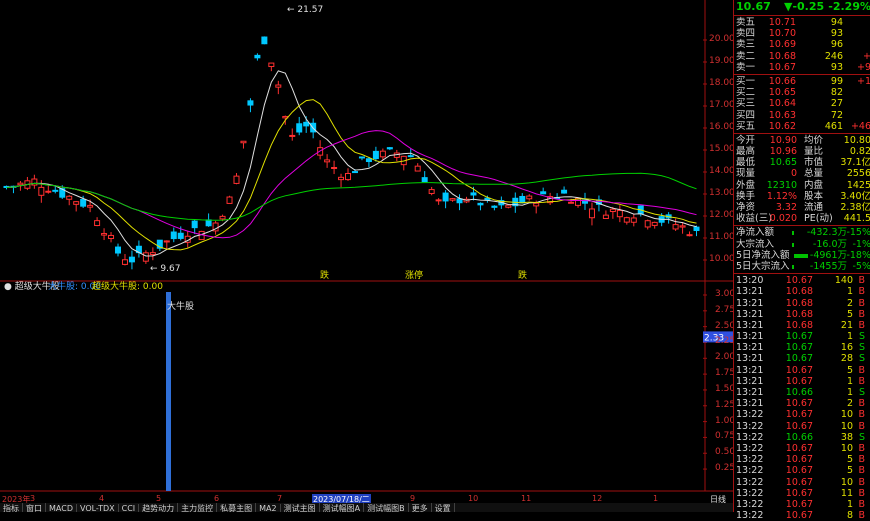 The image size is (870, 521). What do you see at coordinates (782, 185) in the screenshot?
I see `stat-value: 12310` at bounding box center [782, 185].